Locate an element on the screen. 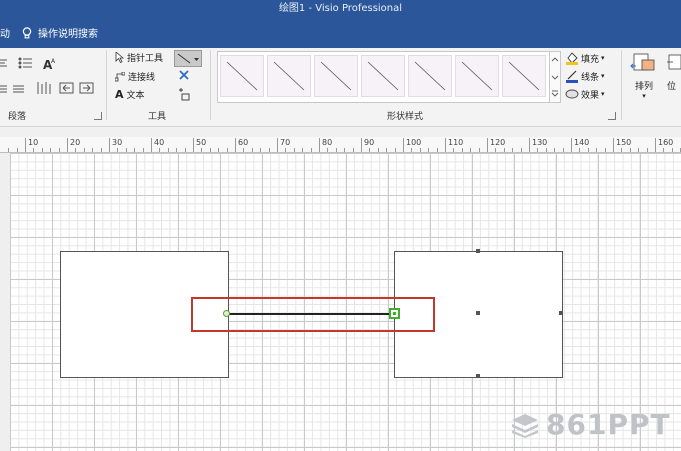  arrange-button: 排列 ▾ is located at coordinates (644, 77).